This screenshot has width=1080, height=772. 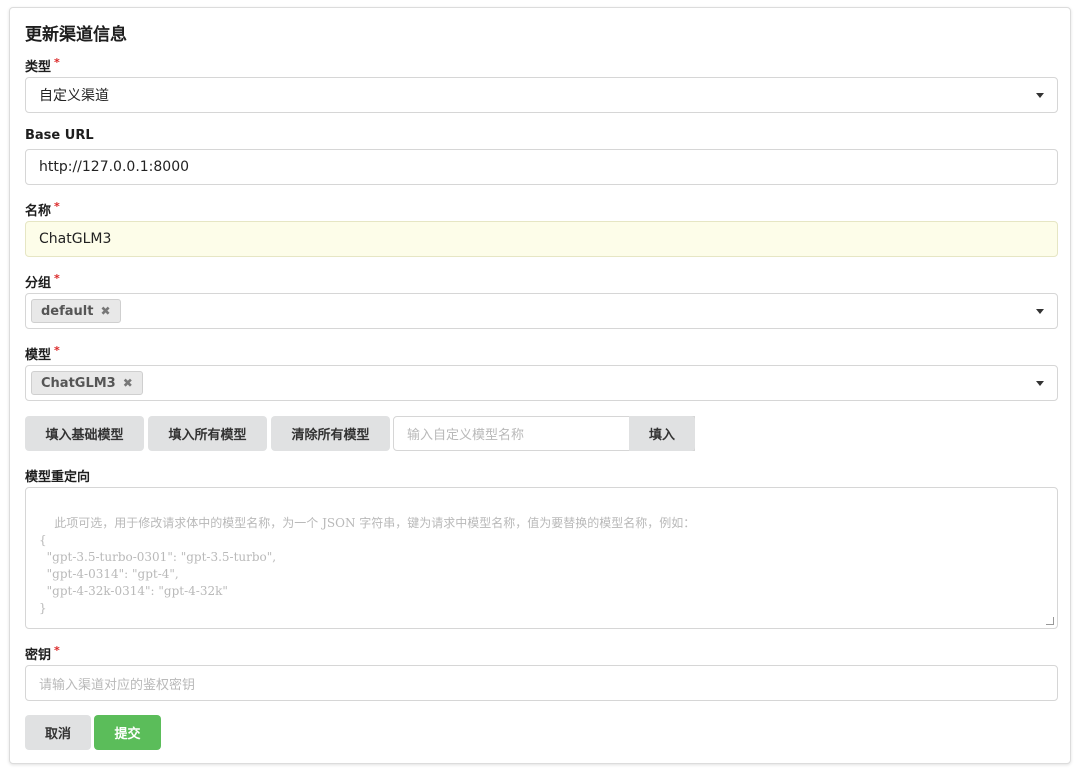 What do you see at coordinates (58, 477) in the screenshot?
I see `model-mapping-label: 模型重定向` at bounding box center [58, 477].